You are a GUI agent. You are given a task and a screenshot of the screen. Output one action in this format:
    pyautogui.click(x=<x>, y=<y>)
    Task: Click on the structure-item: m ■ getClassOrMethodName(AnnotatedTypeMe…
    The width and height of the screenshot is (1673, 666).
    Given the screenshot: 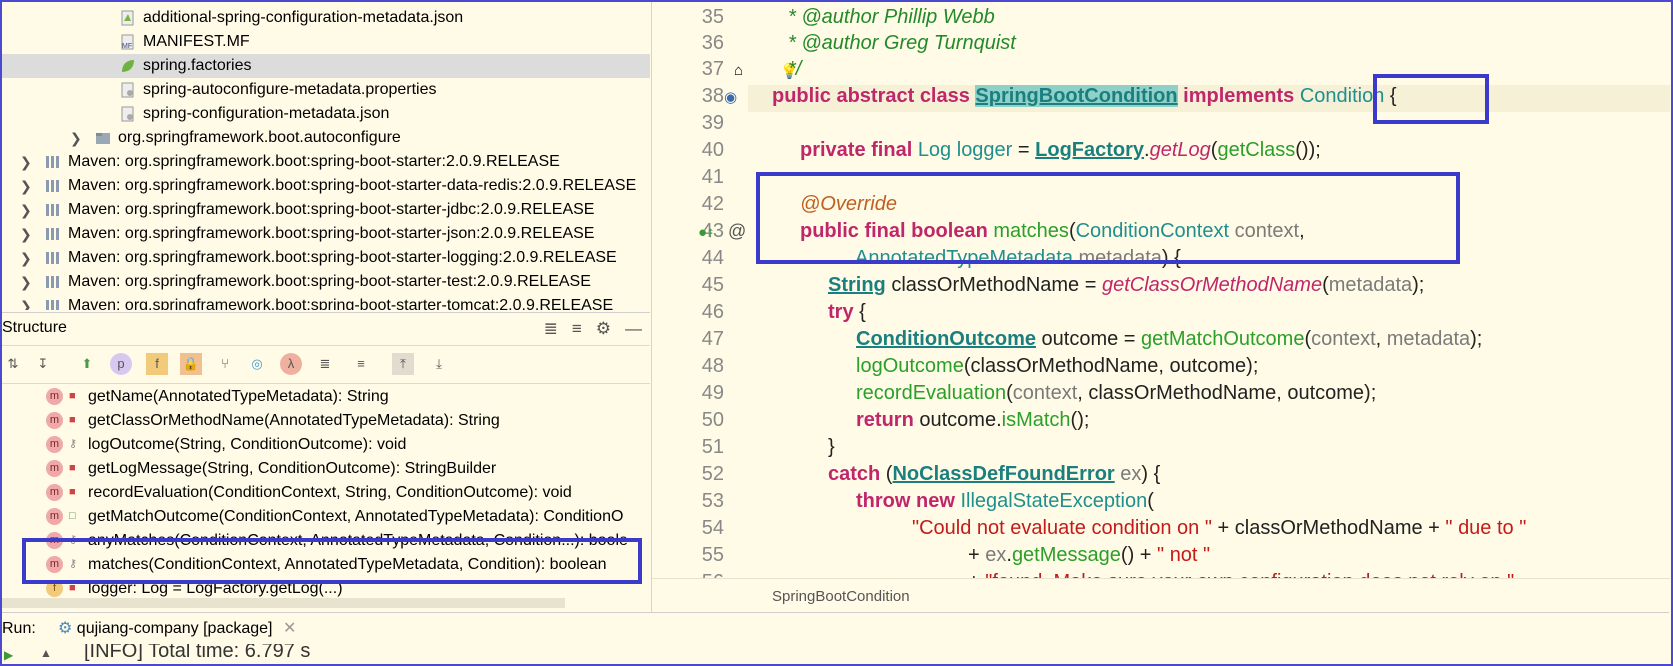 What is the action you would take?
    pyautogui.click(x=325, y=421)
    